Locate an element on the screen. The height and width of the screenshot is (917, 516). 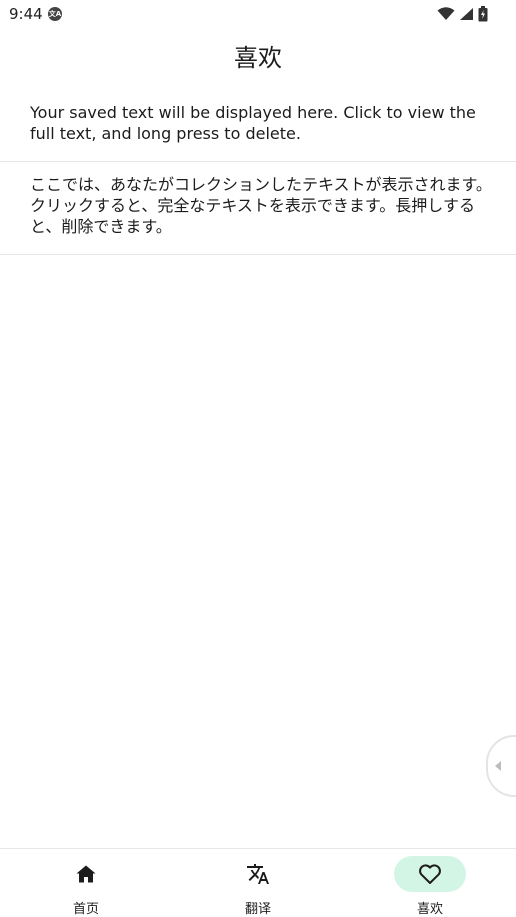
status-bar: 9:44 文A is located at coordinates (258, 14).